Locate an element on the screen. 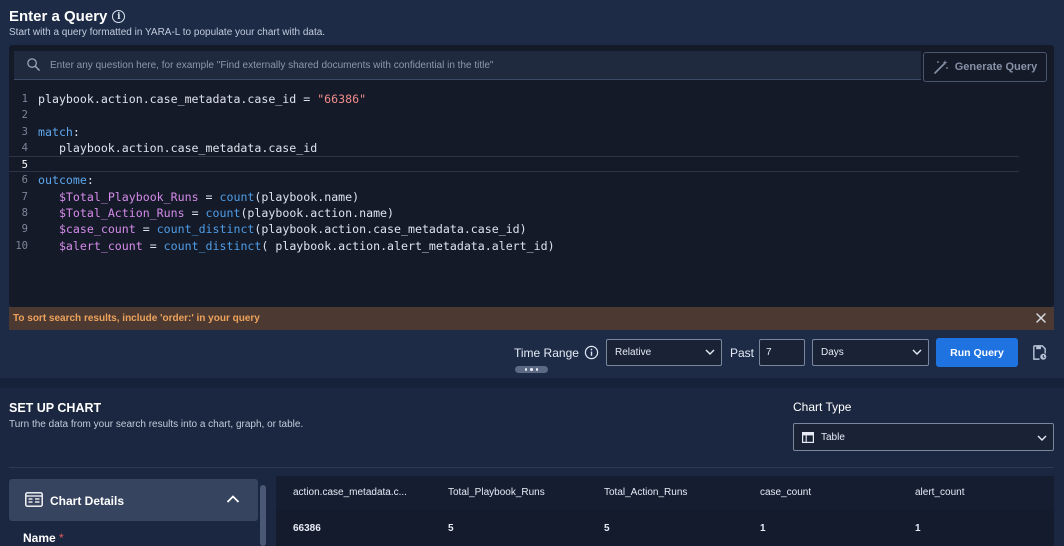 This screenshot has height=546, width=1064. generate-query-label: Generate Query is located at coordinates (996, 67).